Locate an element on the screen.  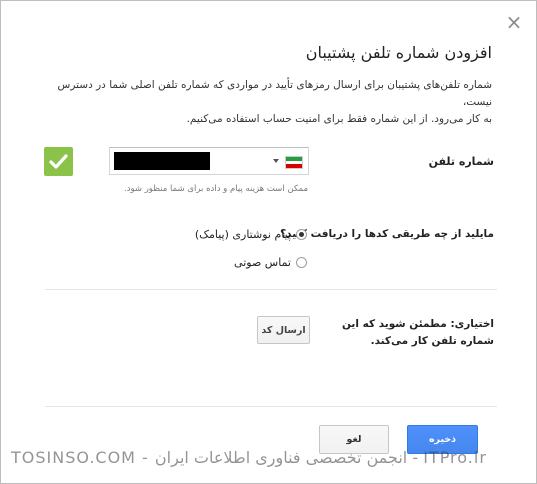
chevron-down-icon is located at coordinates (276, 161).